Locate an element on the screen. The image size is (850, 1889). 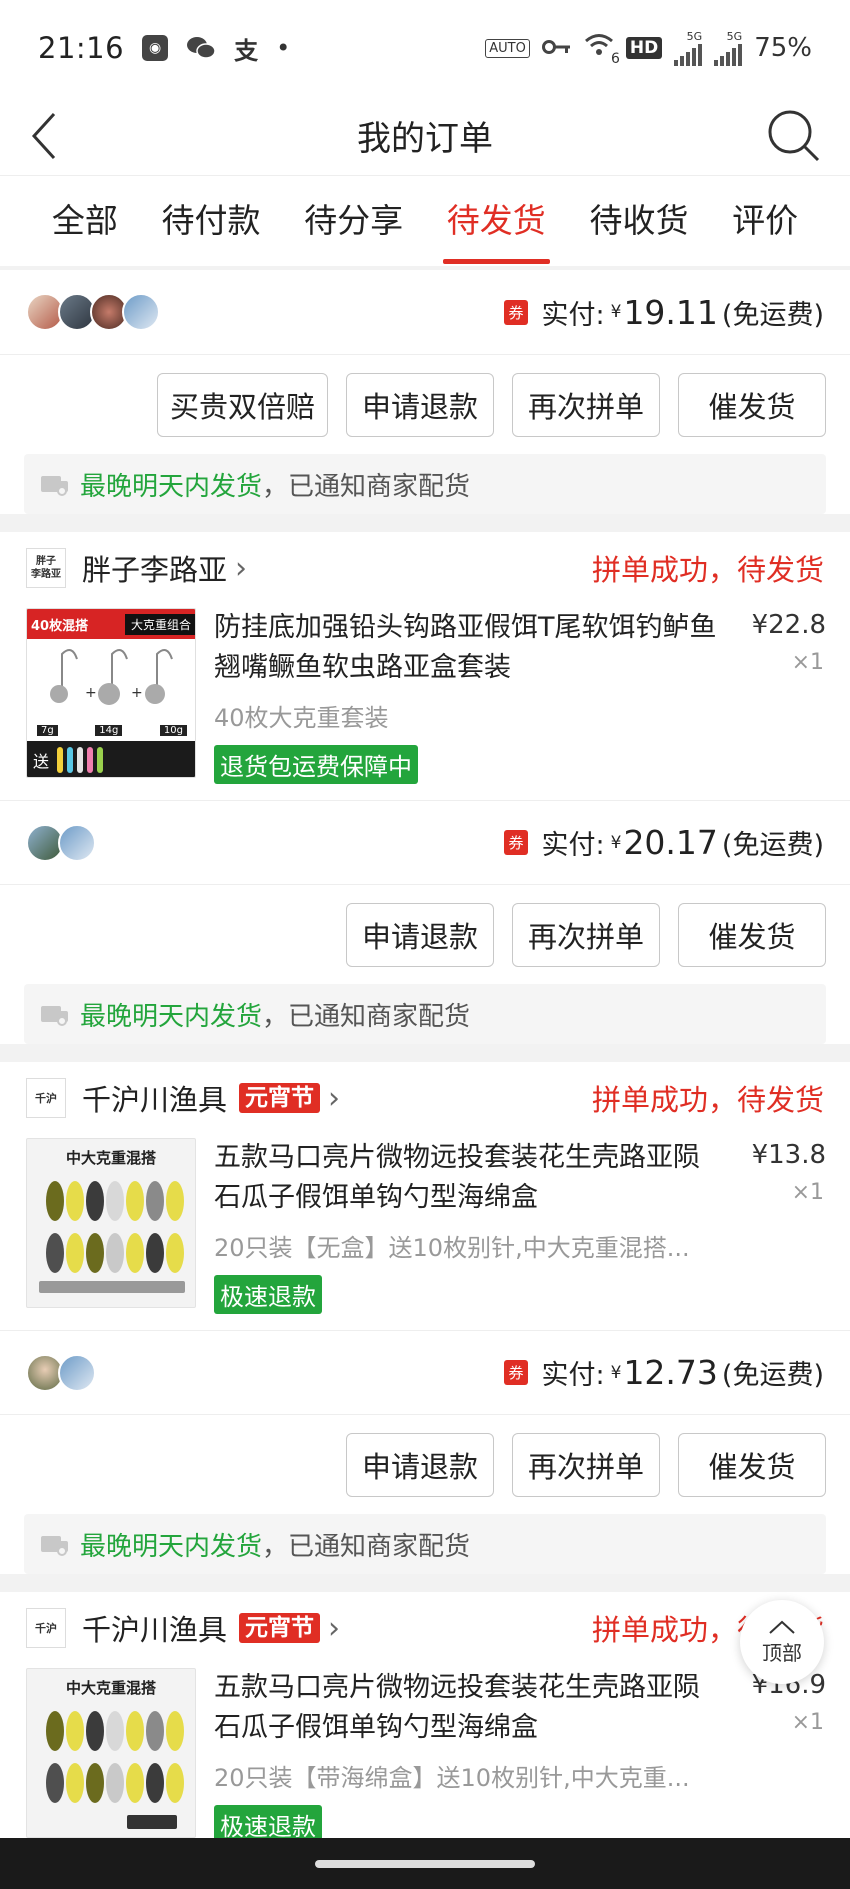
product-thumbnail: 中大克重混搭 is located at coordinates (111, 1753).